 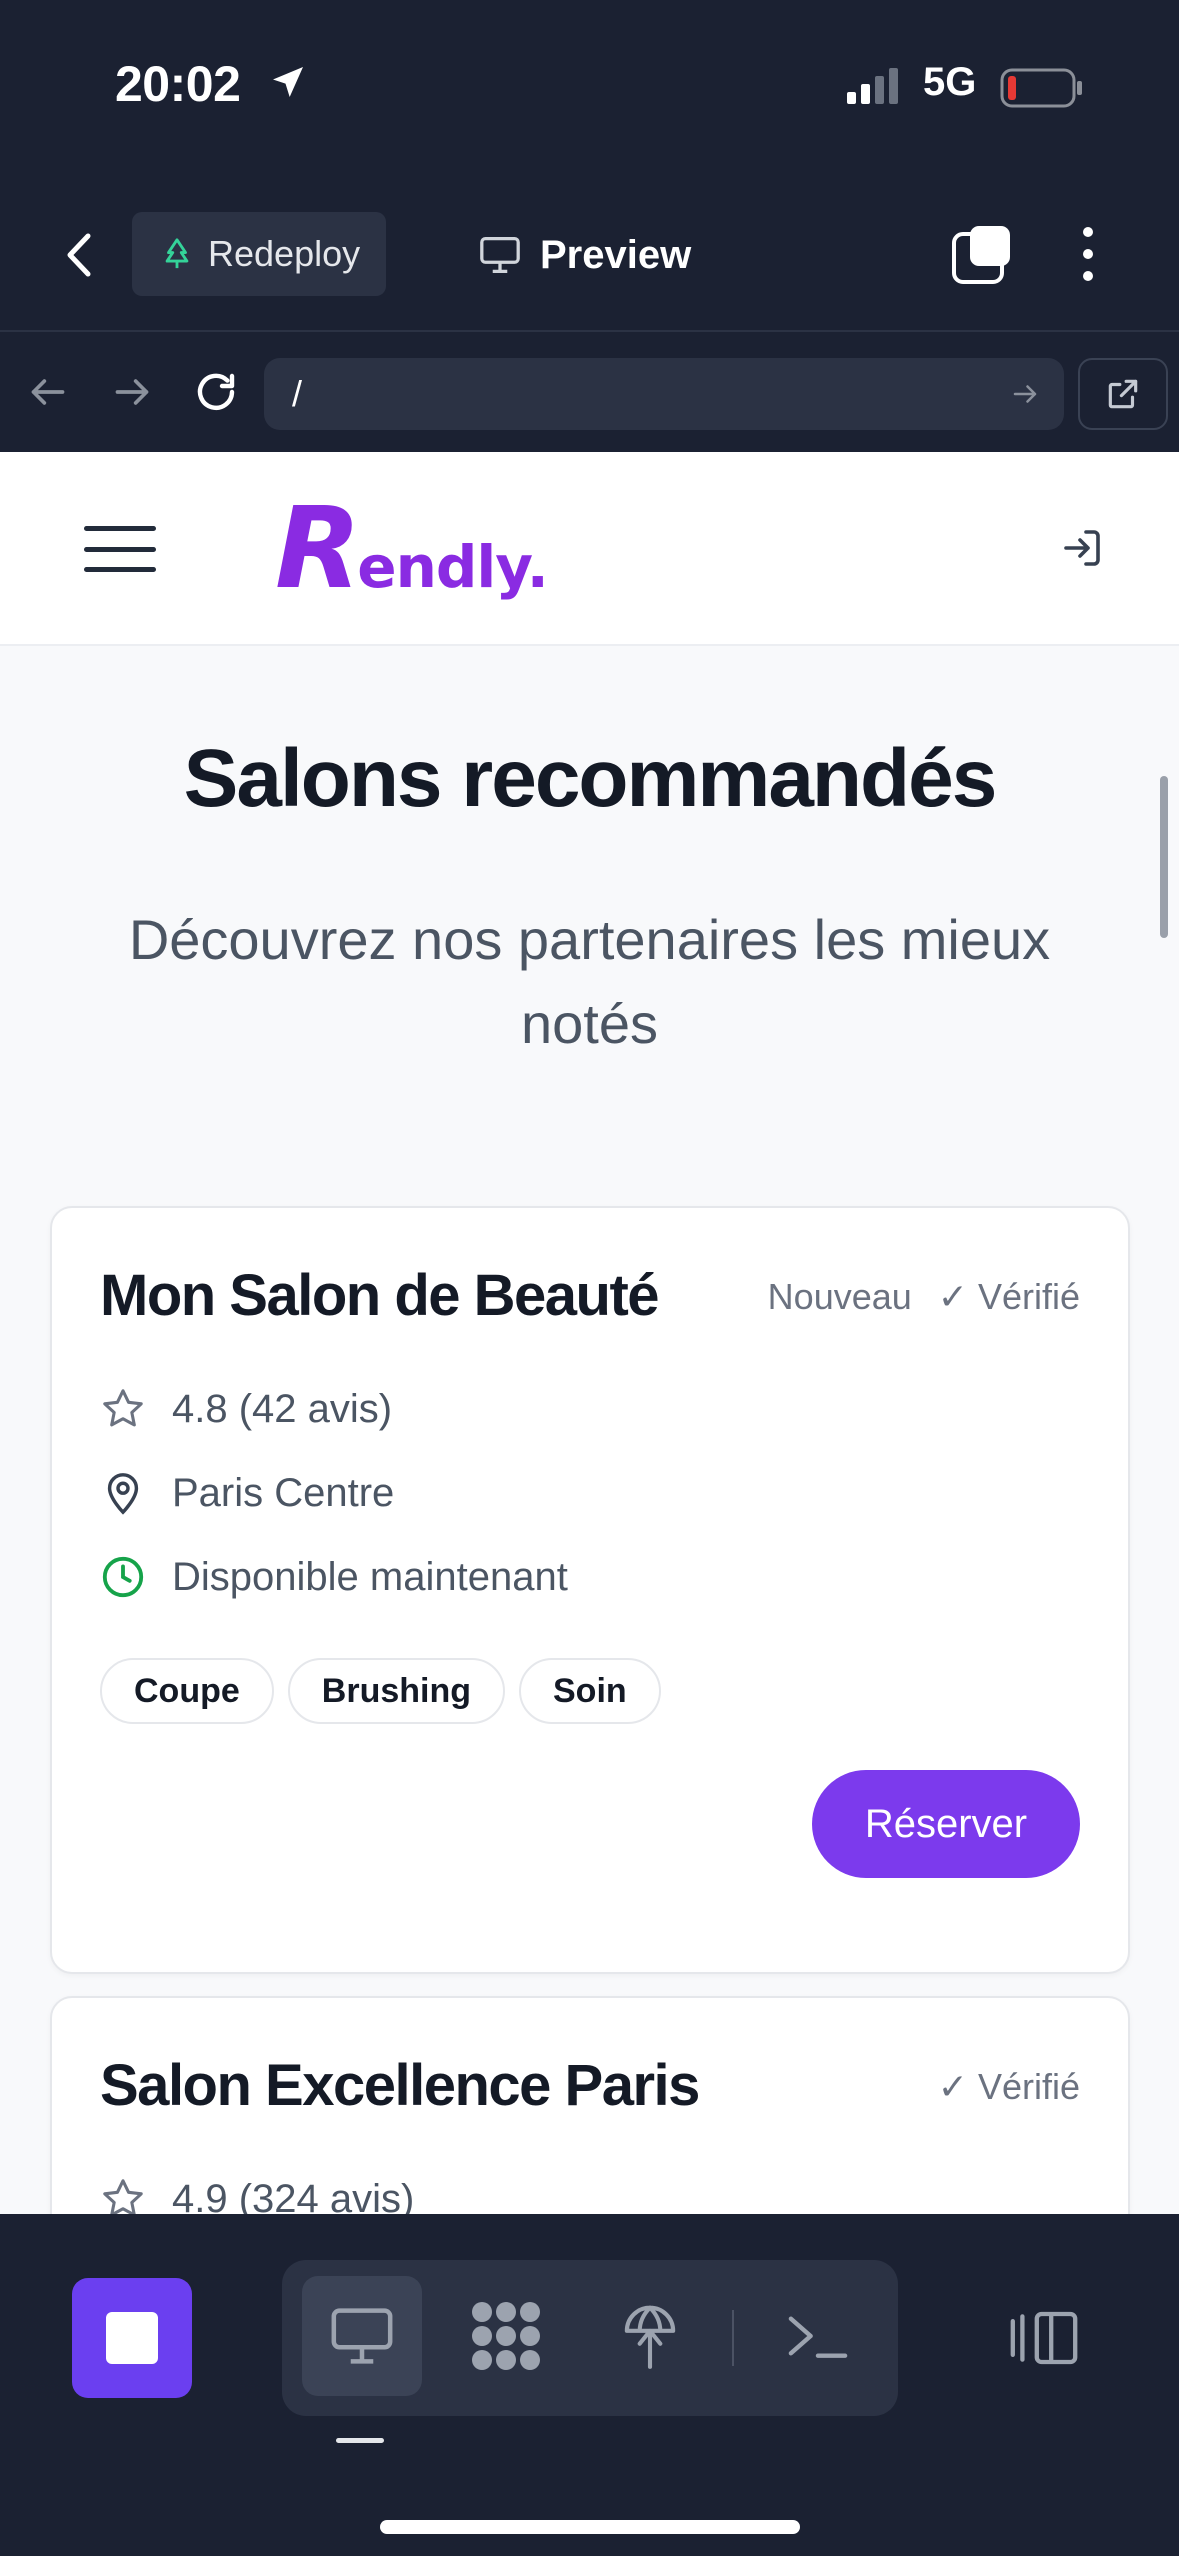 I want to click on location-text: Paris Centre, so click(x=283, y=1492).